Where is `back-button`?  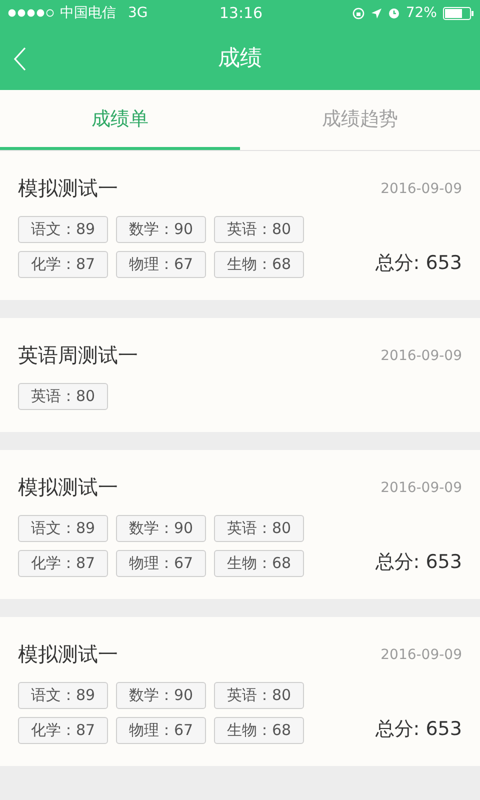
back-button is located at coordinates (20, 59).